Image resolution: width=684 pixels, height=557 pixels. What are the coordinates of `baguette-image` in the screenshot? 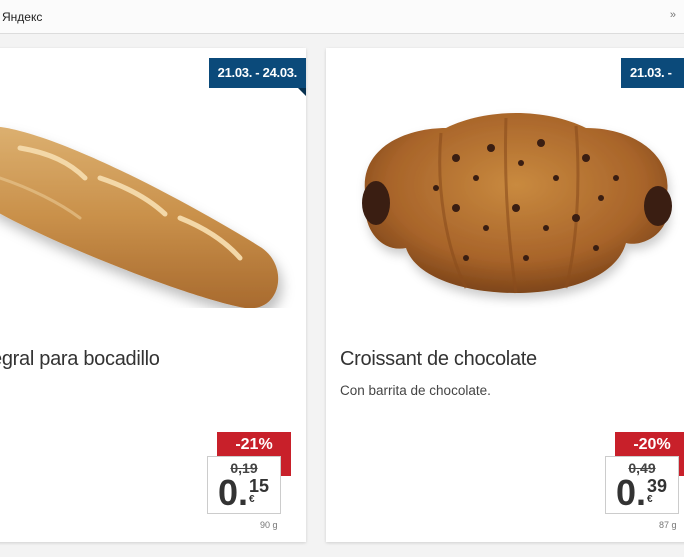 It's located at (139, 217).